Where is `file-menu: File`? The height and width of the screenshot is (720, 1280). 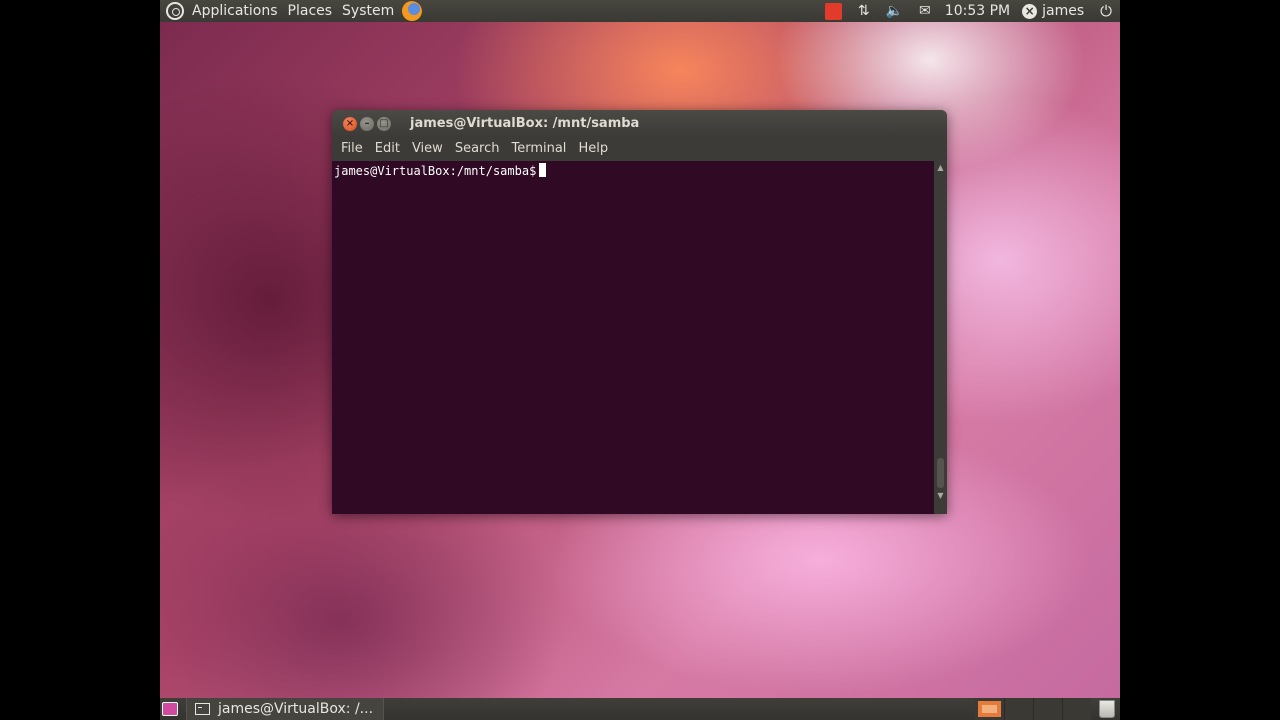 file-menu: File is located at coordinates (352, 149).